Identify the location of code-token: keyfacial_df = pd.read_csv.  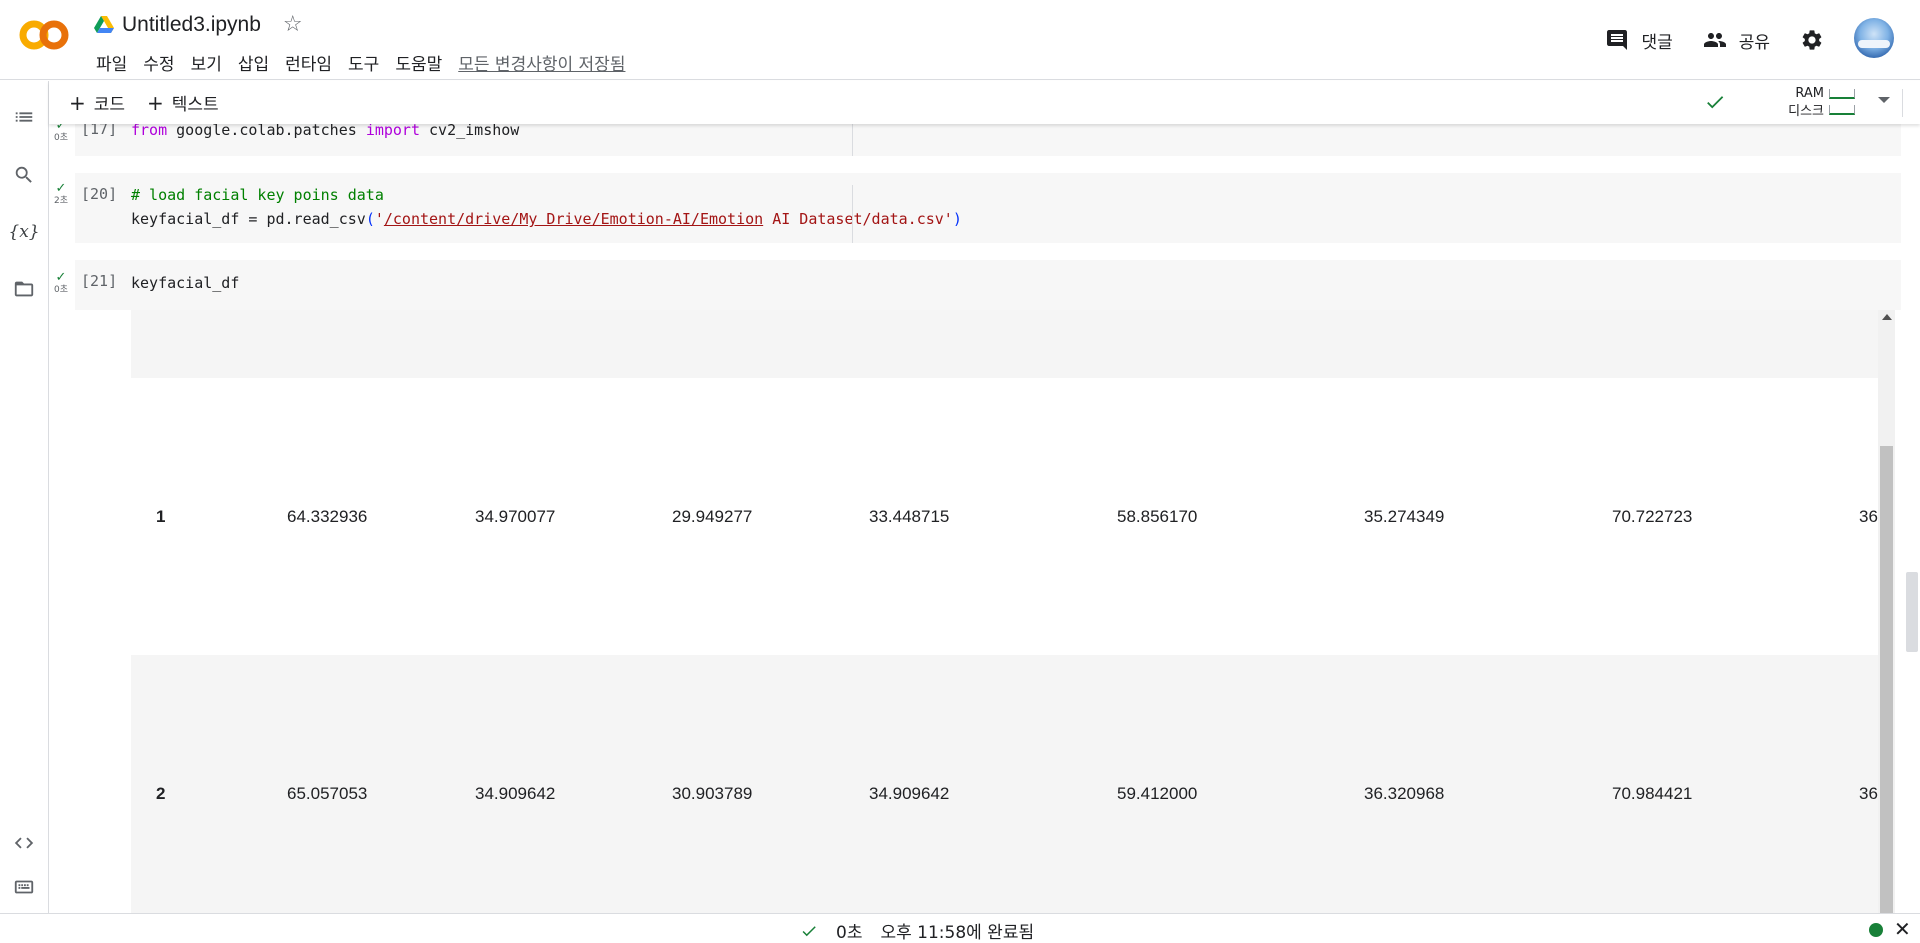
(248, 219).